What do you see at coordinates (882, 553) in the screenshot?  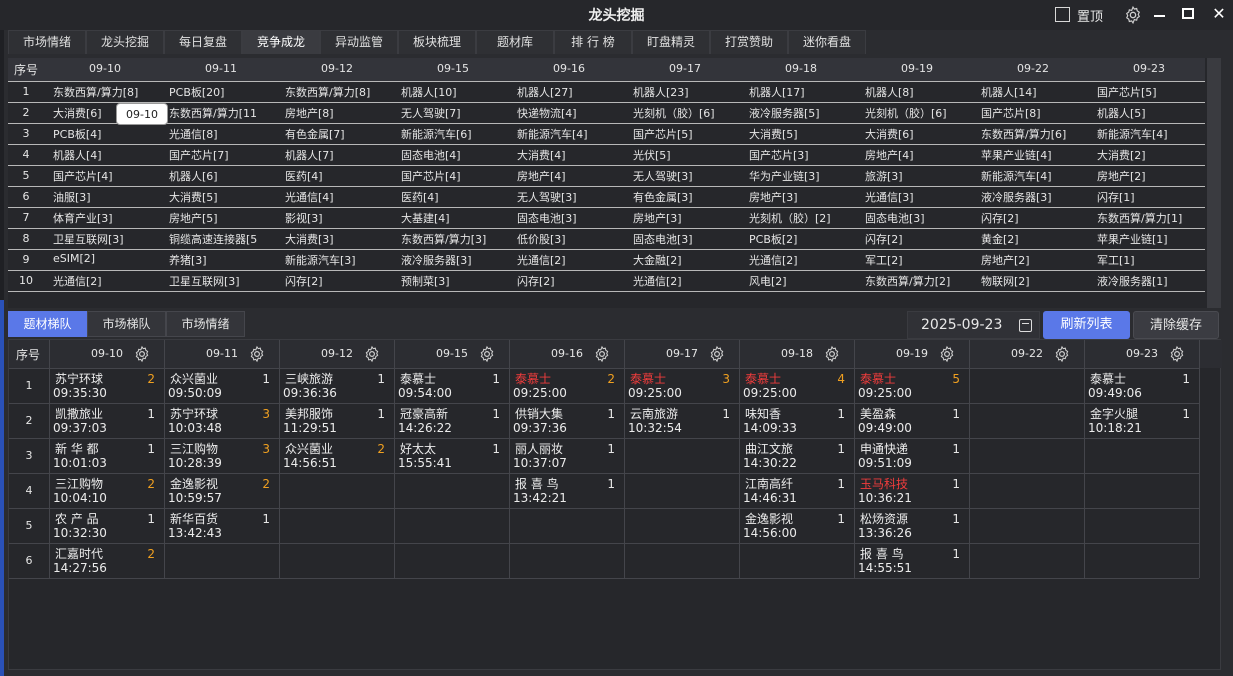 I see `stock-name: 报 喜 鸟` at bounding box center [882, 553].